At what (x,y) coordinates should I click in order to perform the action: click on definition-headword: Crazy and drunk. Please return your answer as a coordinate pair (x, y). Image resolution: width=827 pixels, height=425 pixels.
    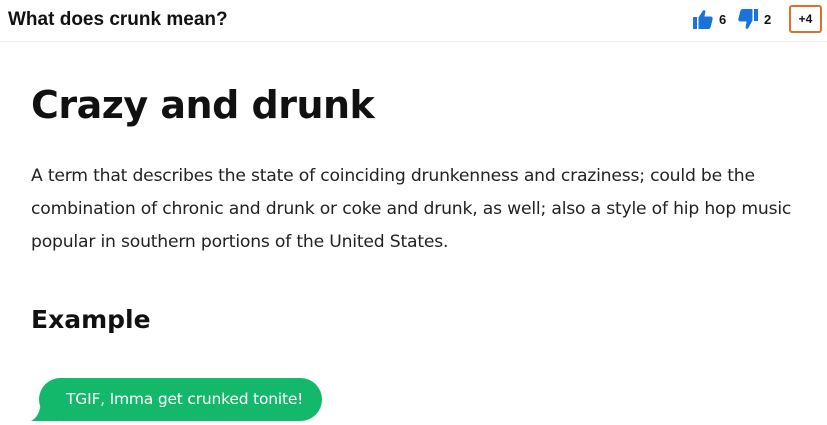
    Looking at the image, I should click on (203, 105).